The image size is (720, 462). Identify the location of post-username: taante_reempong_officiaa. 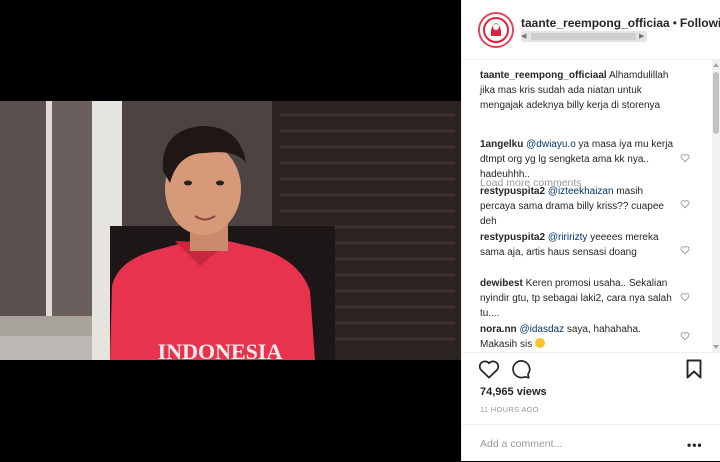
(595, 23).